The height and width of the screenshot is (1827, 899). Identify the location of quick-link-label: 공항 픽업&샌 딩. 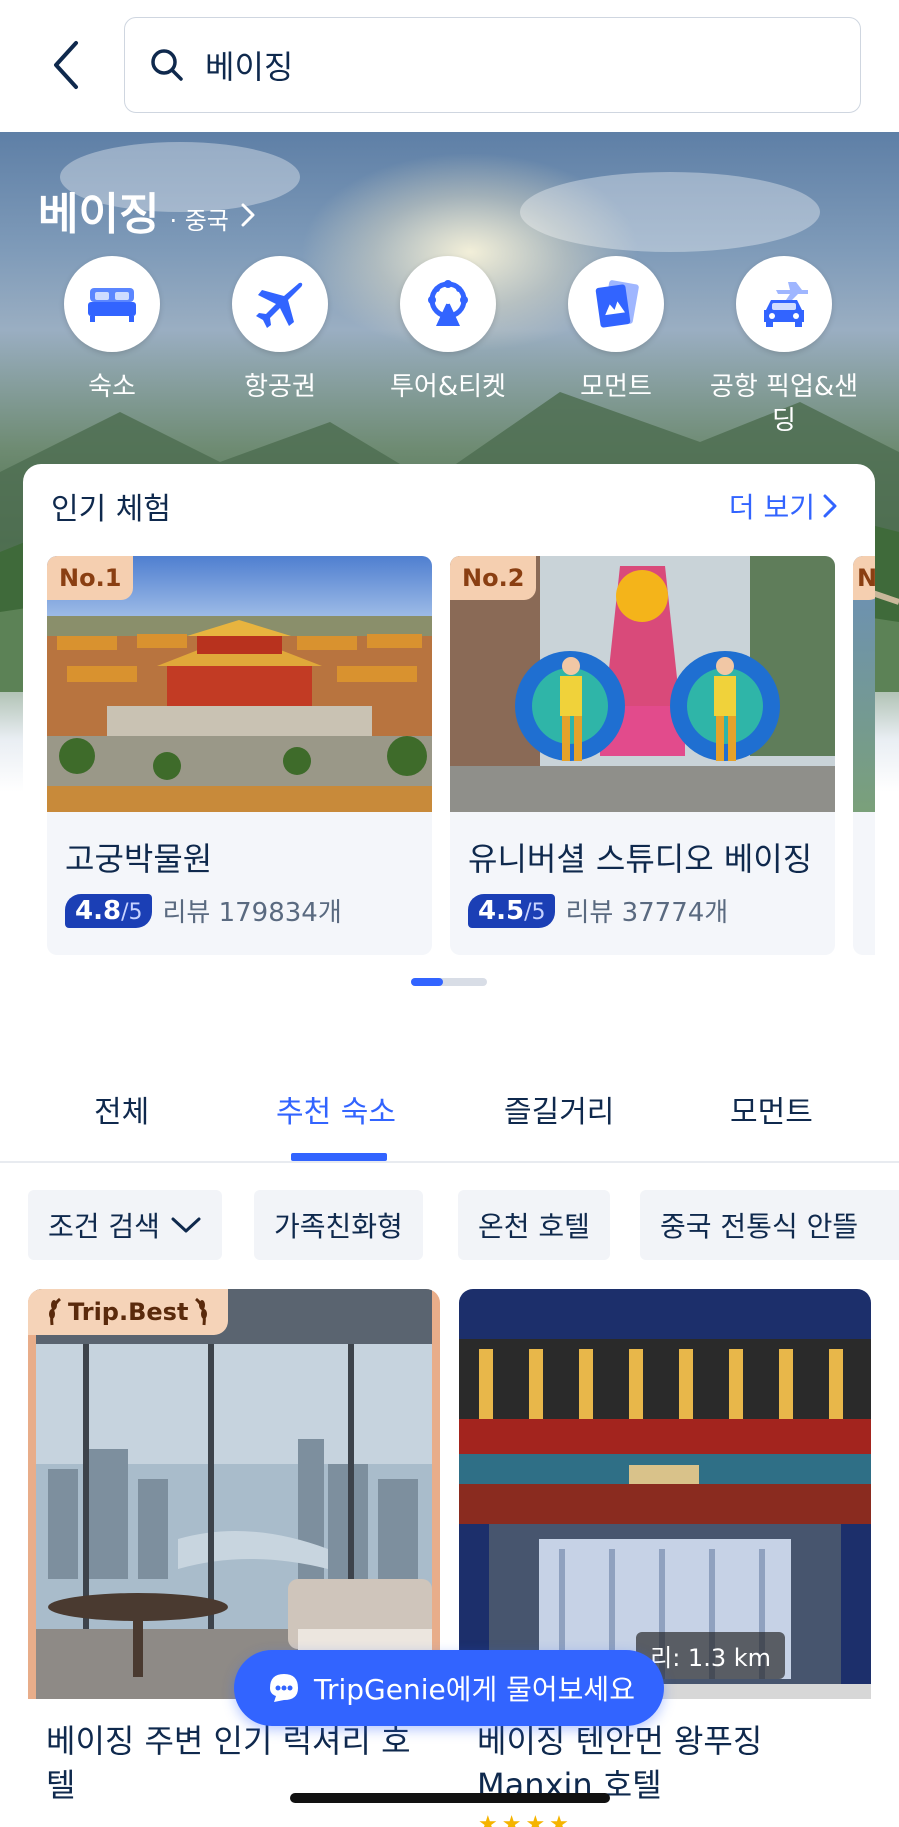
(784, 404).